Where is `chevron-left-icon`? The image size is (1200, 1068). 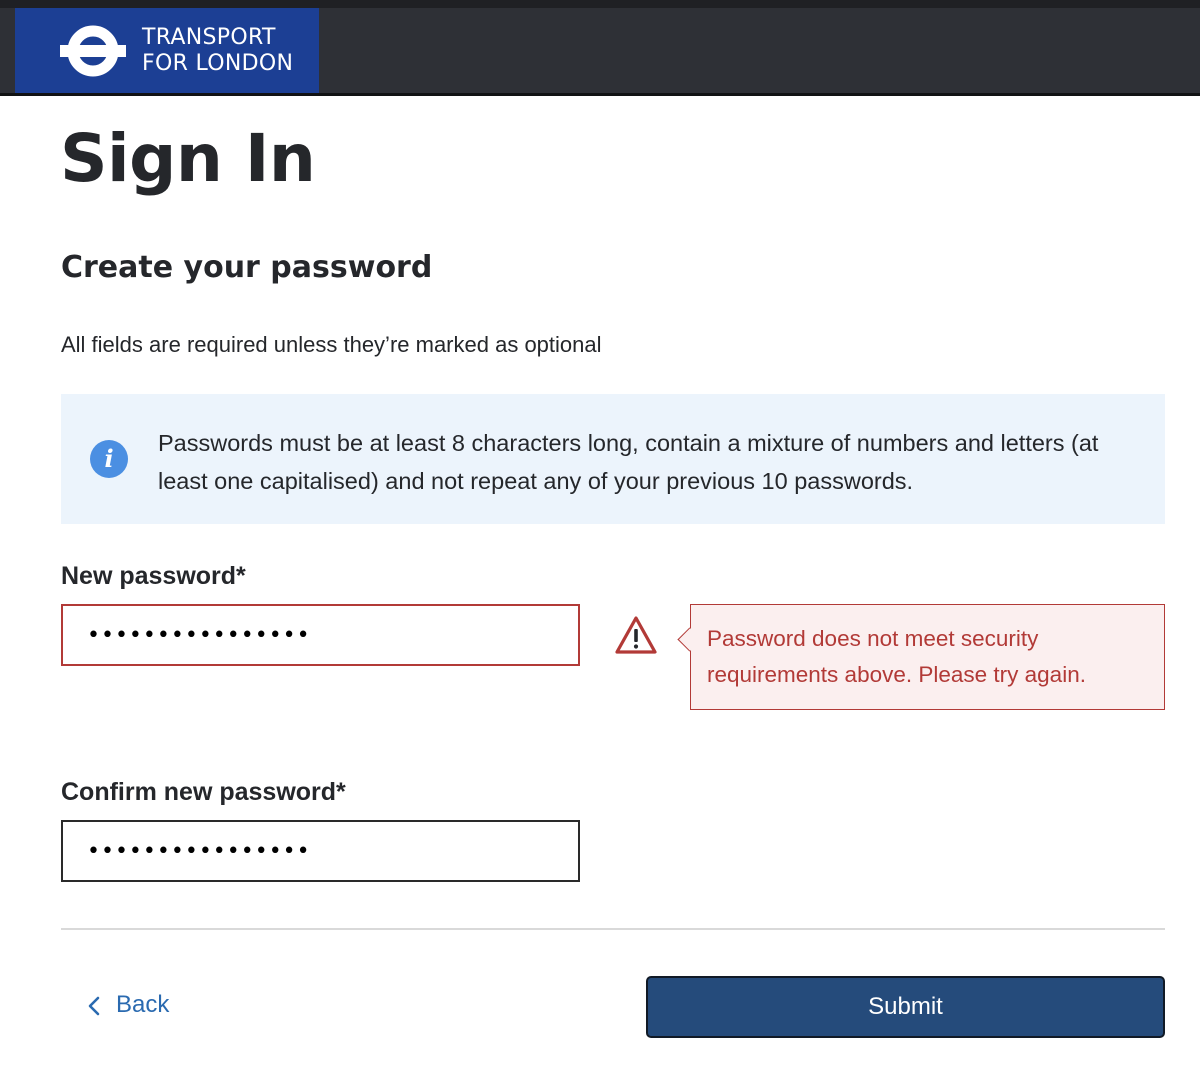 chevron-left-icon is located at coordinates (94, 1006).